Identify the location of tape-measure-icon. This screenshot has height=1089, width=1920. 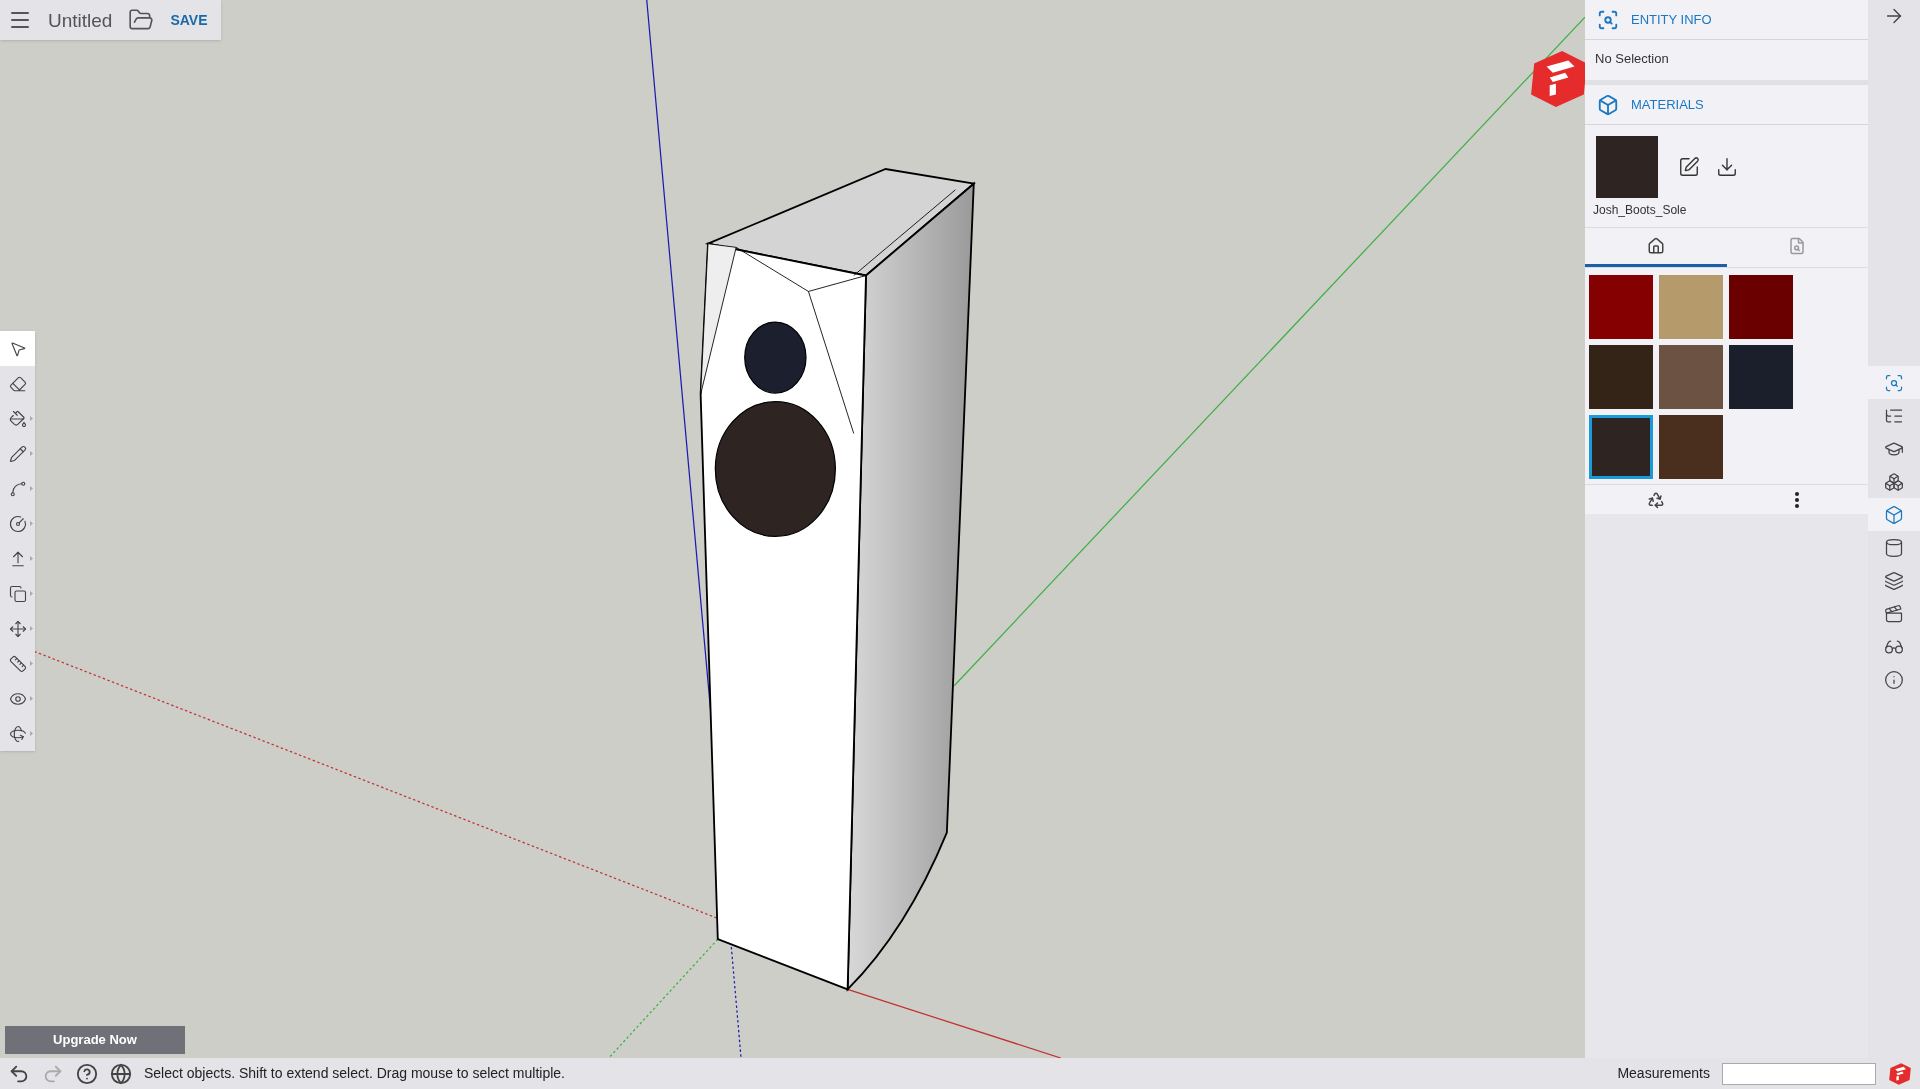
(17, 663).